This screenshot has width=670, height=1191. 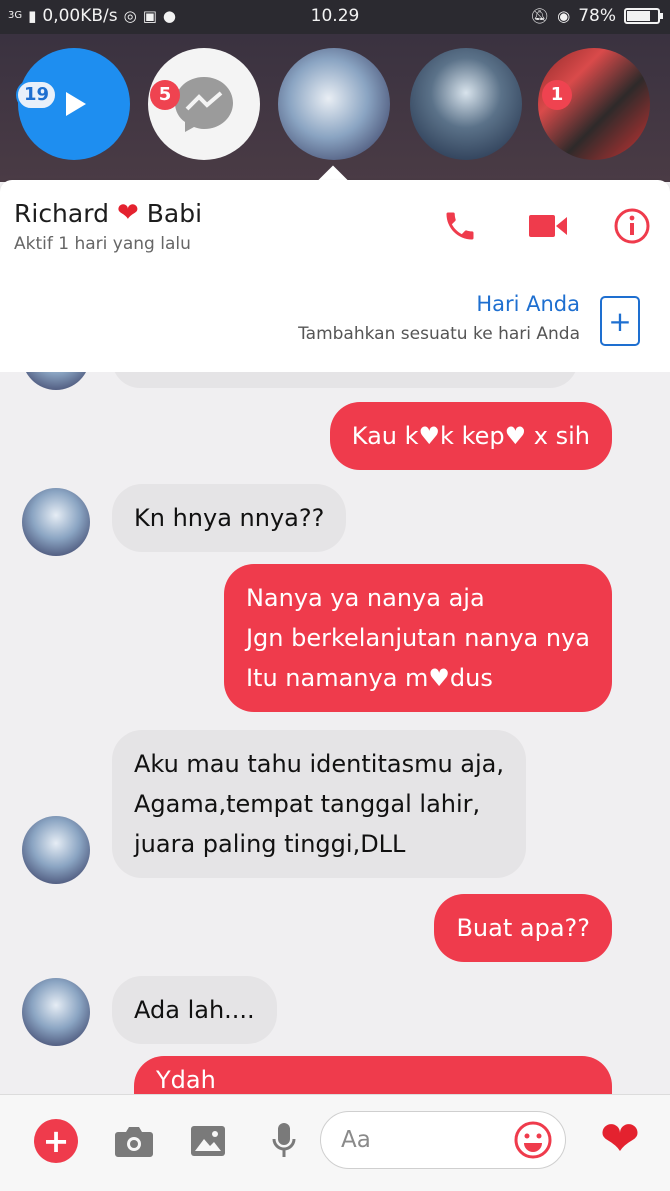 I want to click on gallery-button, so click(x=208, y=1141).